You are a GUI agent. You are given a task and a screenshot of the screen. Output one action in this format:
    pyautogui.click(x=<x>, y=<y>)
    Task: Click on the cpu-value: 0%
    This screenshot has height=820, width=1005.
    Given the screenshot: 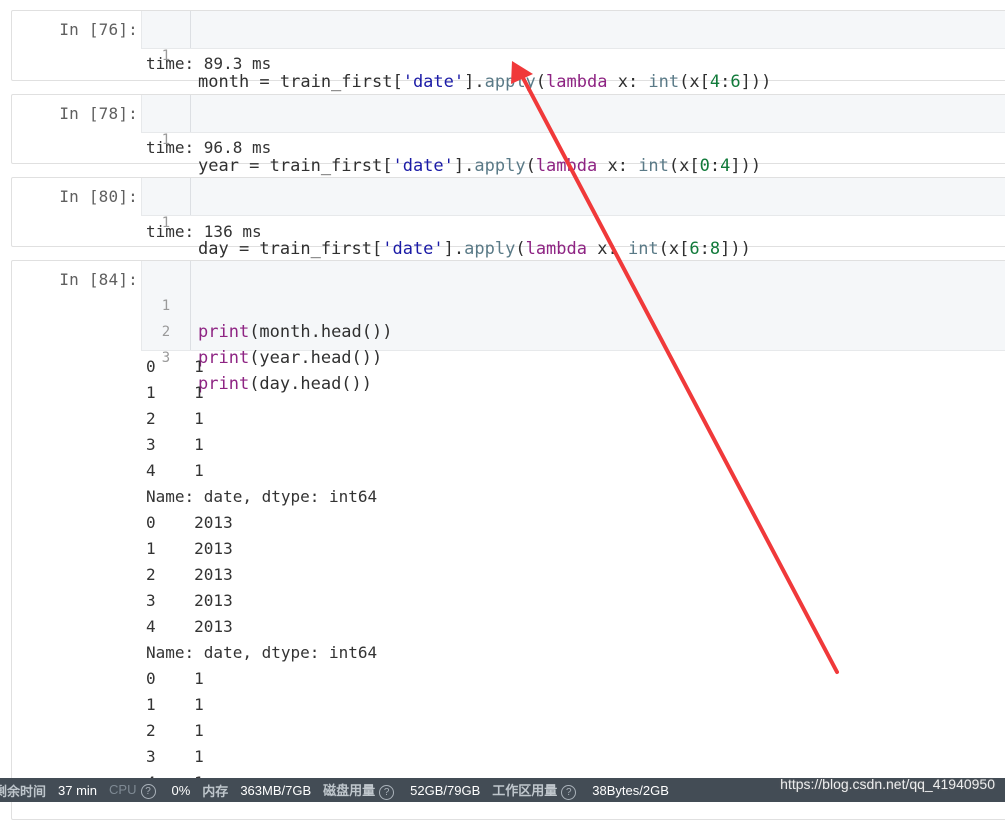 What is the action you would take?
    pyautogui.click(x=181, y=790)
    